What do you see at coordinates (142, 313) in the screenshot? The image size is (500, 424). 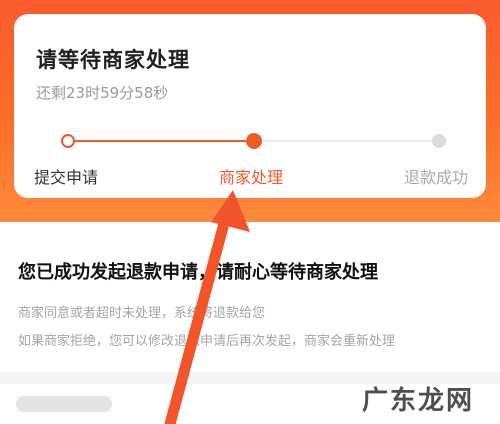 I see `info-line-timeout: 商家同意或者超时未处理，系统将退款给您` at bounding box center [142, 313].